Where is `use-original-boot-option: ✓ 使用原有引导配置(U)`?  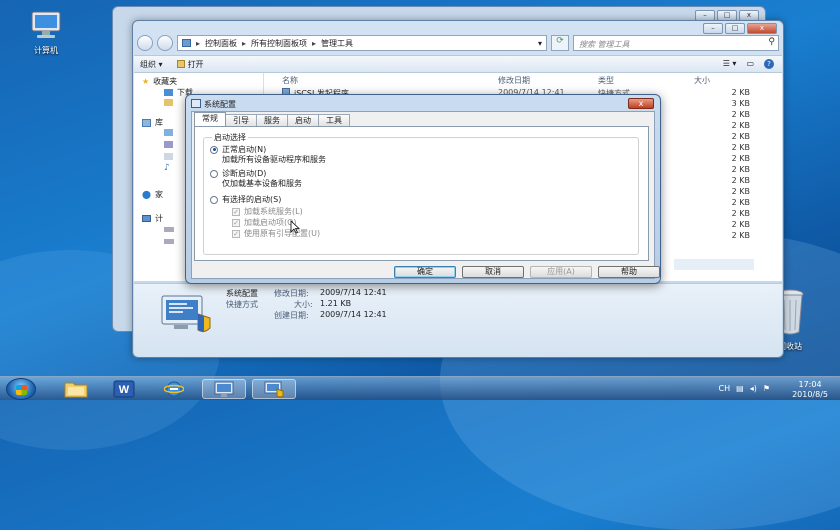
use-original-boot-option: ✓ 使用原有引导配置(U) is located at coordinates (276, 233).